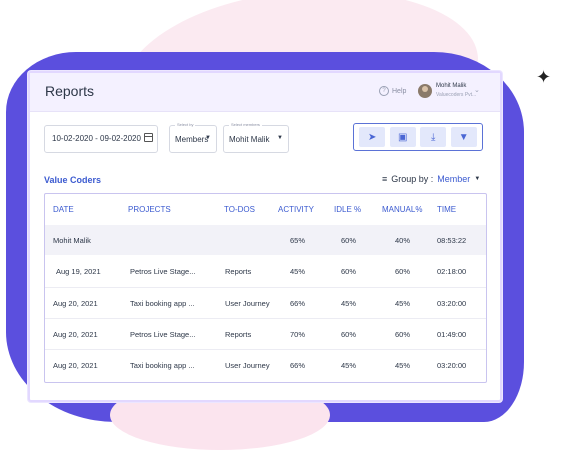 This screenshot has width=581, height=450. What do you see at coordinates (296, 209) in the screenshot?
I see `column-header-activity: ACTIVITY` at bounding box center [296, 209].